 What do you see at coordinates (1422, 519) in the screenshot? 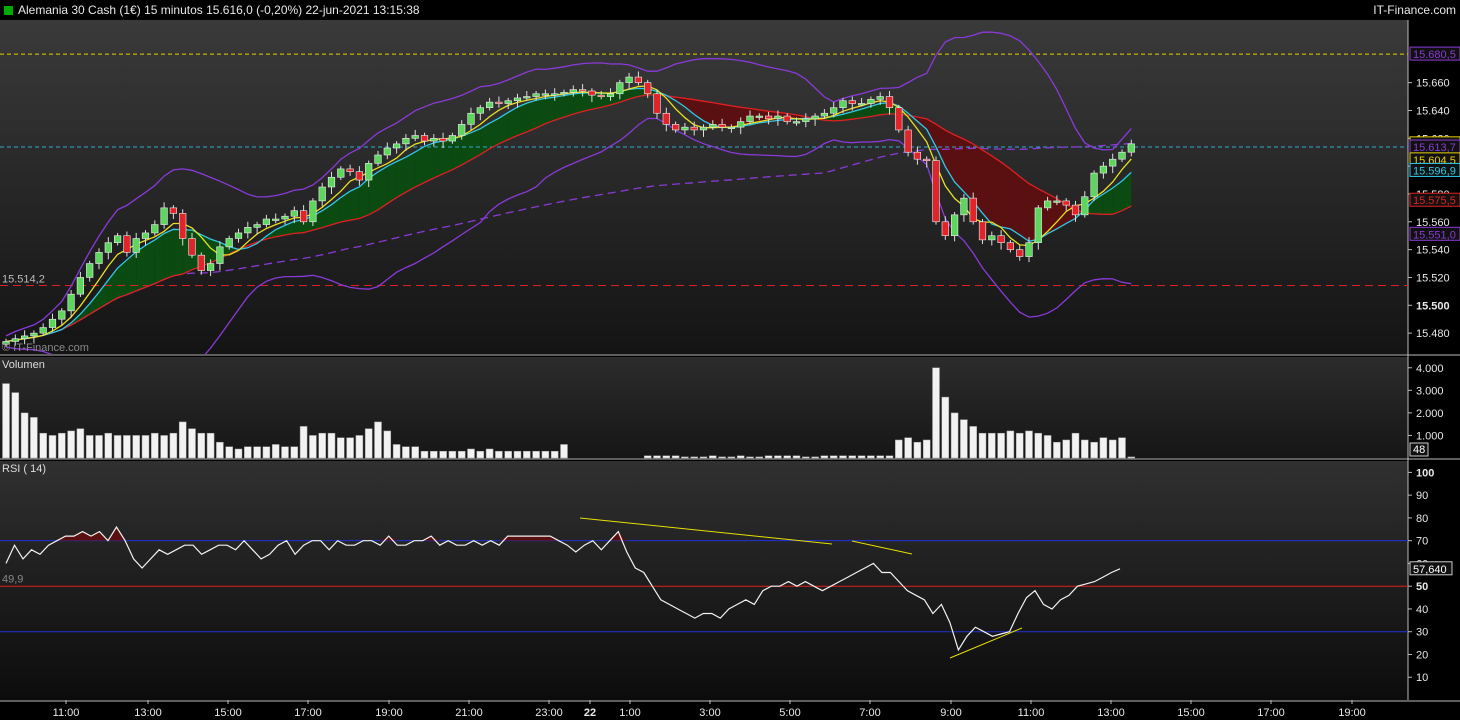
I see `rsi-tick-label: 80` at bounding box center [1422, 519].